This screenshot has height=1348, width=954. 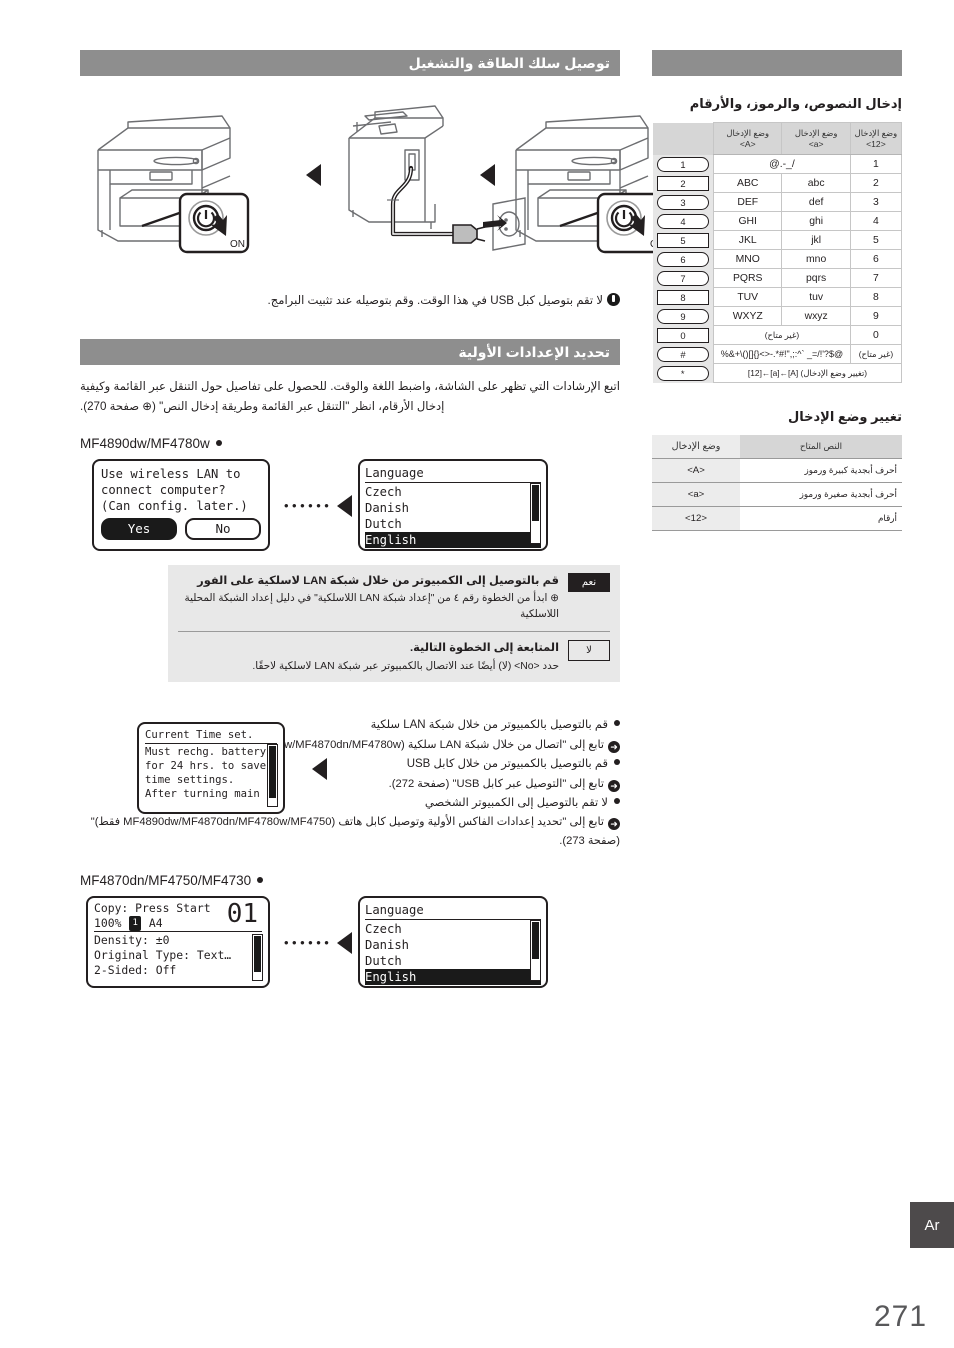 What do you see at coordinates (683, 221) in the screenshot?
I see `keypad-key-4: 4` at bounding box center [683, 221].